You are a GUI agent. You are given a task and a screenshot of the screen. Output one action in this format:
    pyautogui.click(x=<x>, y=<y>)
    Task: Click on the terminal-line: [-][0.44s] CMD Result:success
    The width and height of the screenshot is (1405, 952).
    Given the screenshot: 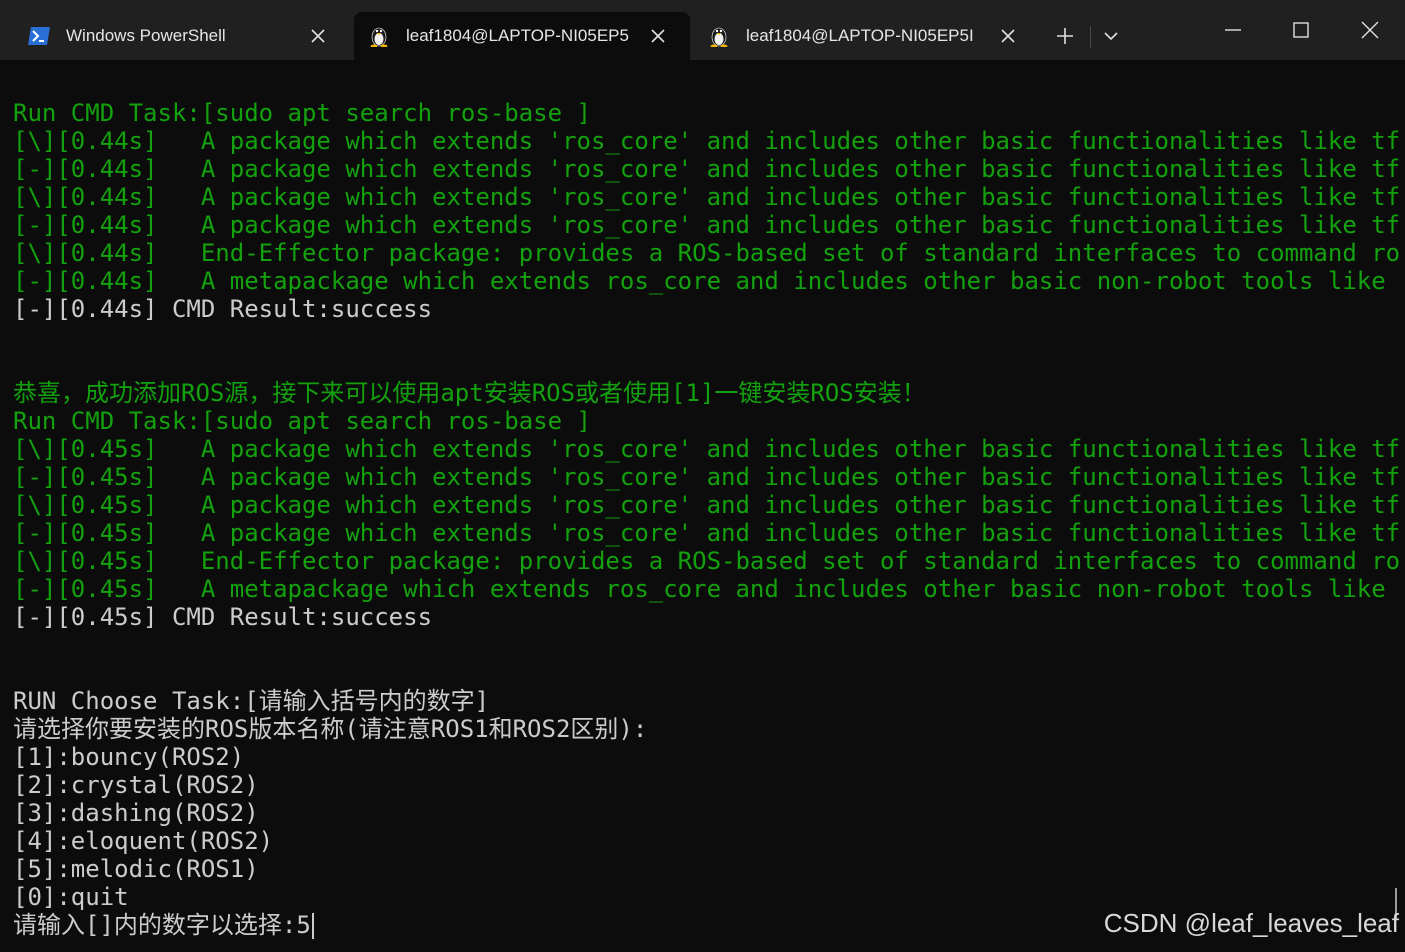 What is the action you would take?
    pyautogui.click(x=223, y=309)
    